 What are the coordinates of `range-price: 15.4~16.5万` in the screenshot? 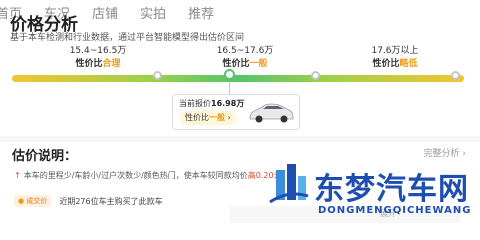 It's located at (98, 51).